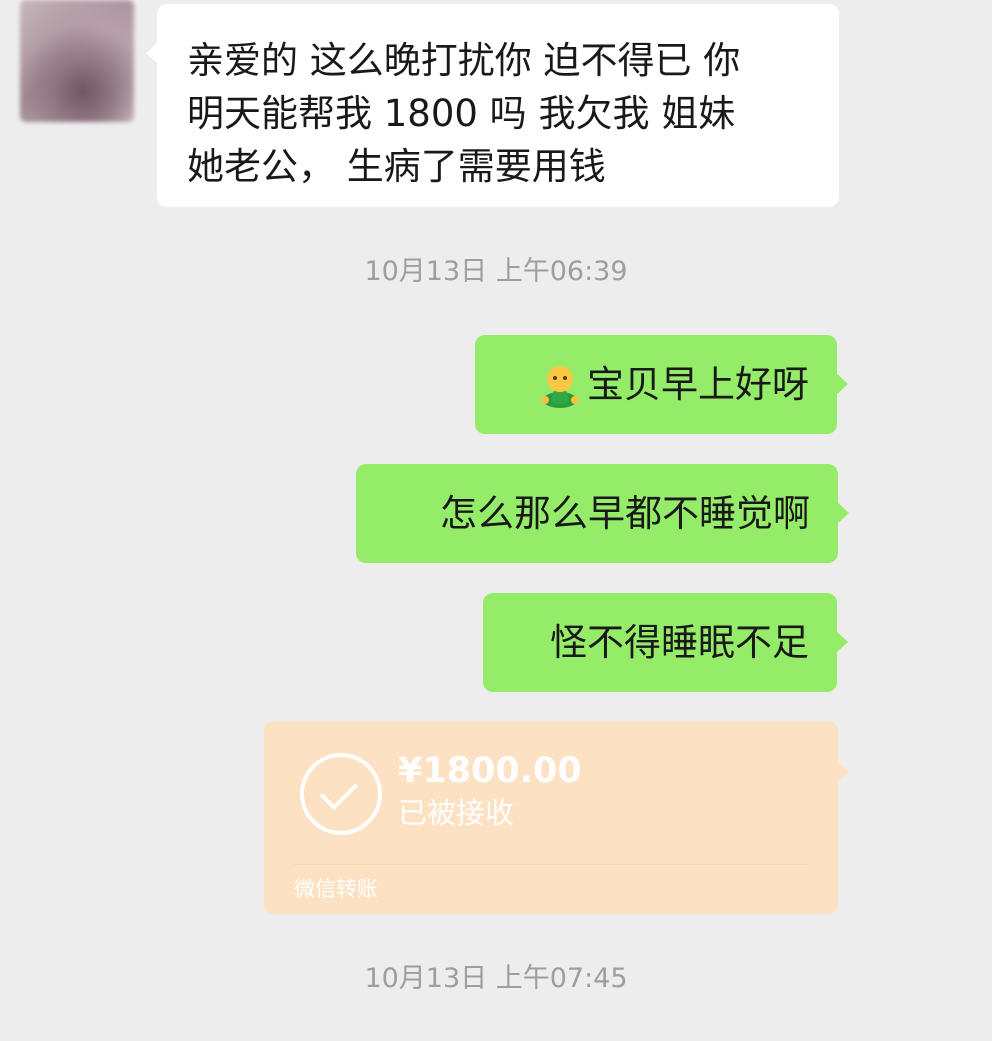 This screenshot has height=1041, width=992. Describe the element at coordinates (551, 864) in the screenshot. I see `divider` at that location.